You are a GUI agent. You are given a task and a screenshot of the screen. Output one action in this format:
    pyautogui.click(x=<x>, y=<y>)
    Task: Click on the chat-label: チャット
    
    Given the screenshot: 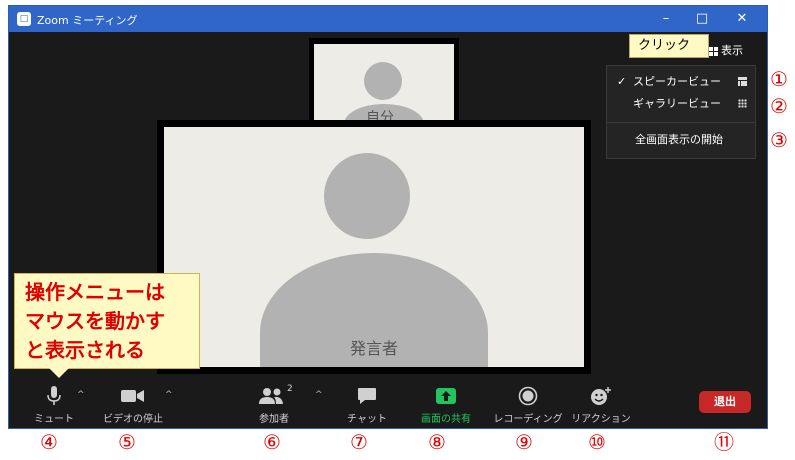 What is the action you would take?
    pyautogui.click(x=367, y=419)
    